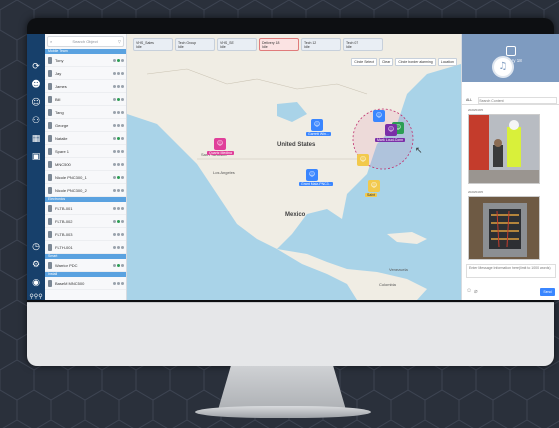 Image resolution: width=559 pixels, height=428 pixels. I want to click on object-name: Natalie, so click(61, 138).